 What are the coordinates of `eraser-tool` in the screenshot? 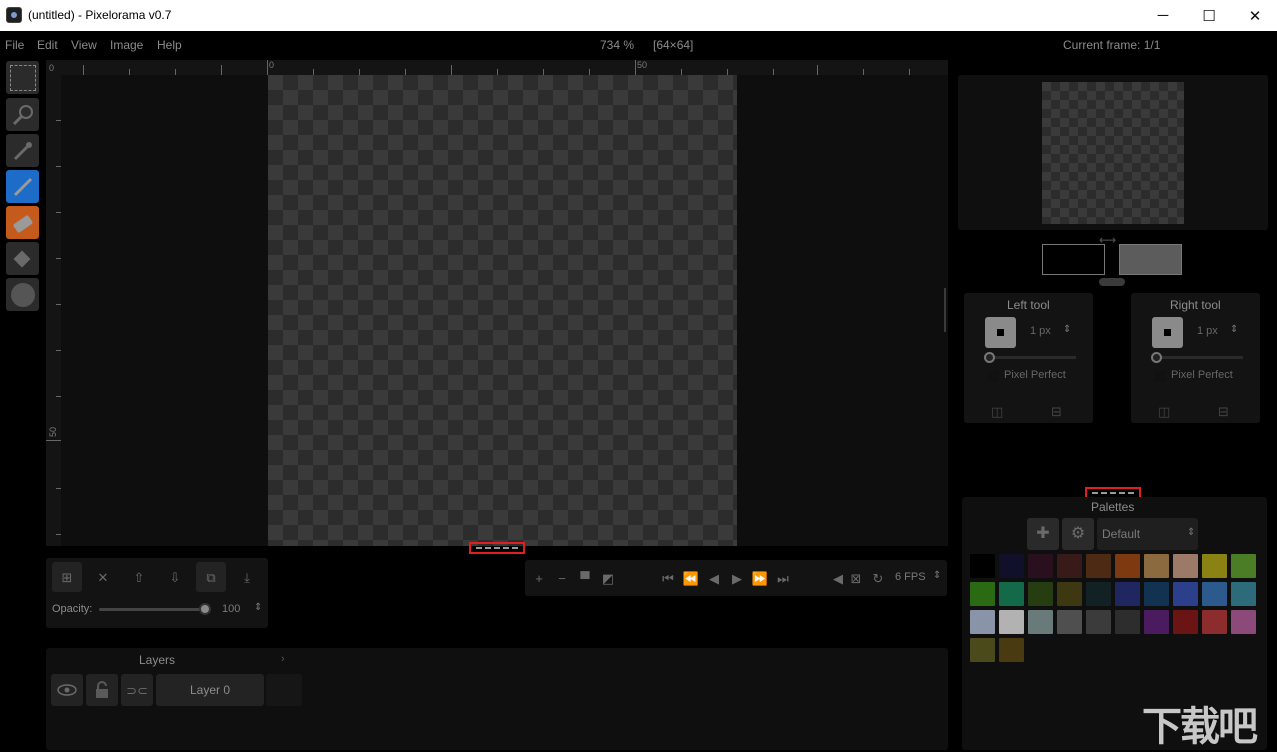 It's located at (22, 222).